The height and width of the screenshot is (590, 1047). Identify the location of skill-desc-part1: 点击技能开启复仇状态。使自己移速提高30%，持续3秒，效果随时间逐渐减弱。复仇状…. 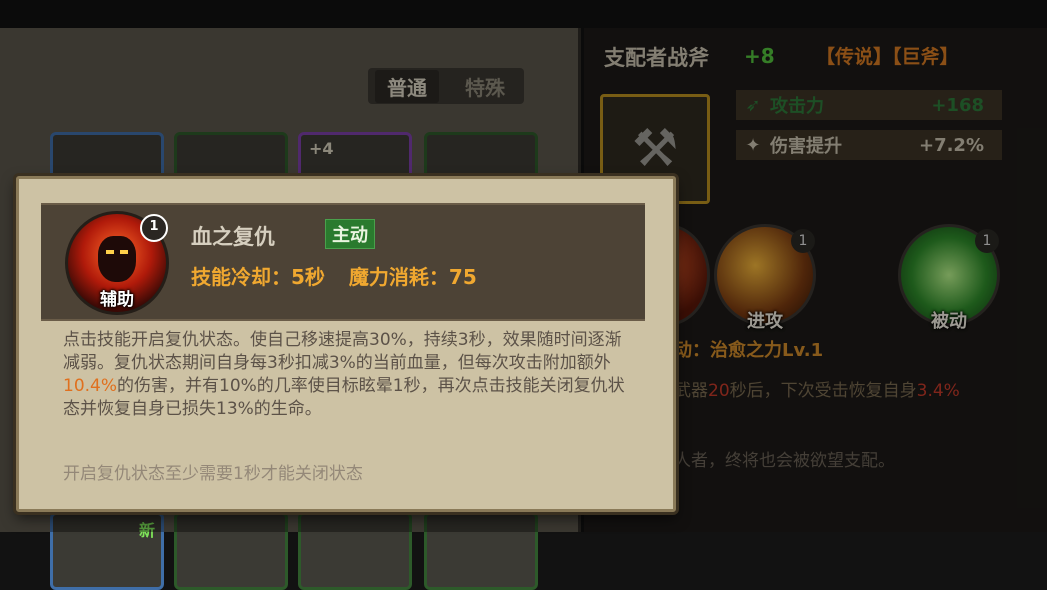
(342, 351).